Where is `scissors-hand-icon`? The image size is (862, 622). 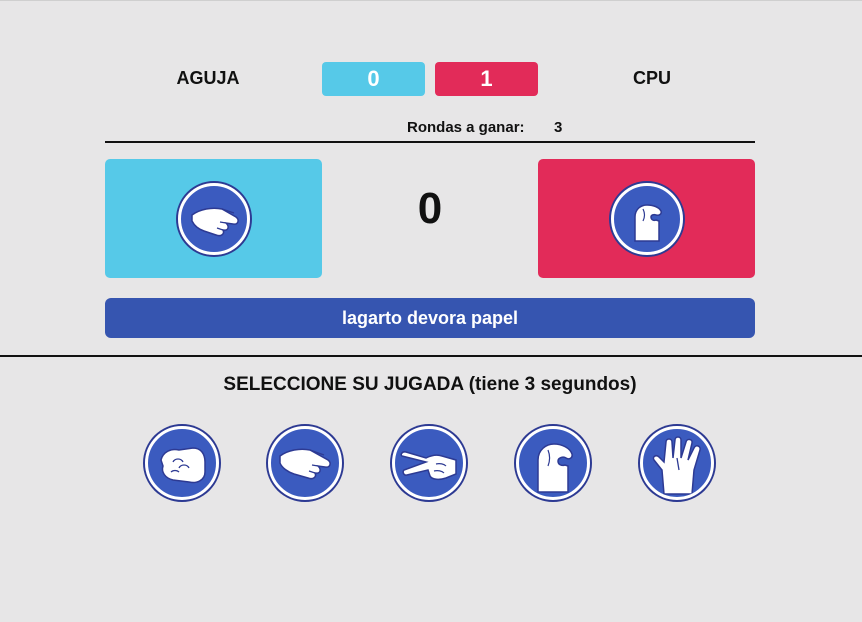
scissors-hand-icon is located at coordinates (429, 463).